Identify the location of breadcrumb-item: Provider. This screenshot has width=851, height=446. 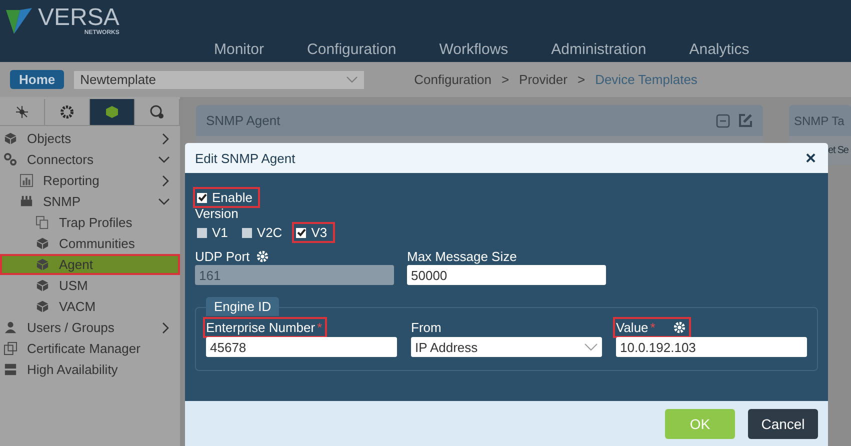
(543, 79).